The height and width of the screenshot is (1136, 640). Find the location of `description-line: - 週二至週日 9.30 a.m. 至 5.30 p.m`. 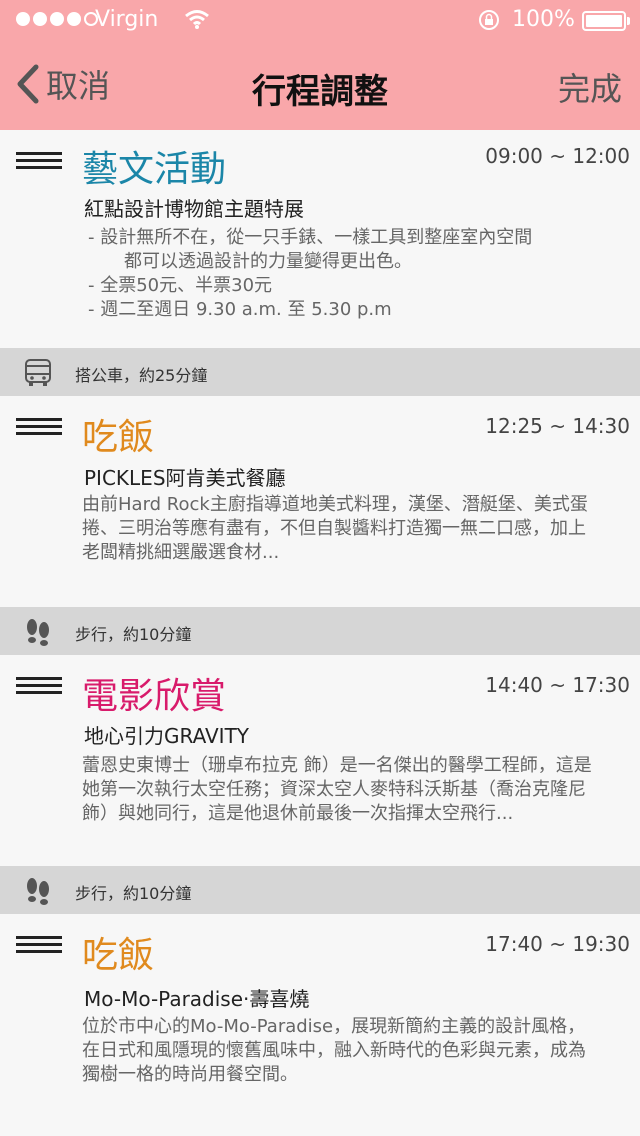

description-line: - 週二至週日 9.30 a.m. 至 5.30 p.m is located at coordinates (240, 309).